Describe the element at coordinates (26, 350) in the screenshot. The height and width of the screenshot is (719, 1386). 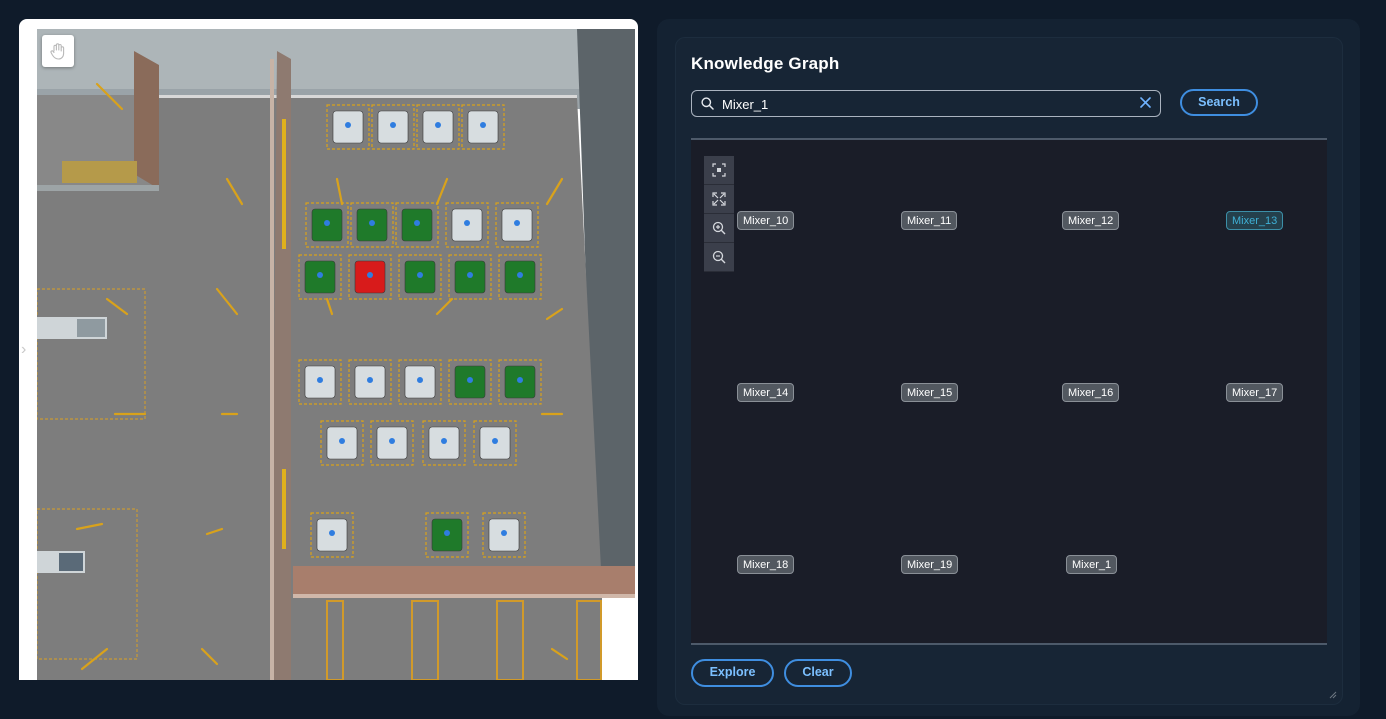
I see `chevron-right-icon: ›` at that location.